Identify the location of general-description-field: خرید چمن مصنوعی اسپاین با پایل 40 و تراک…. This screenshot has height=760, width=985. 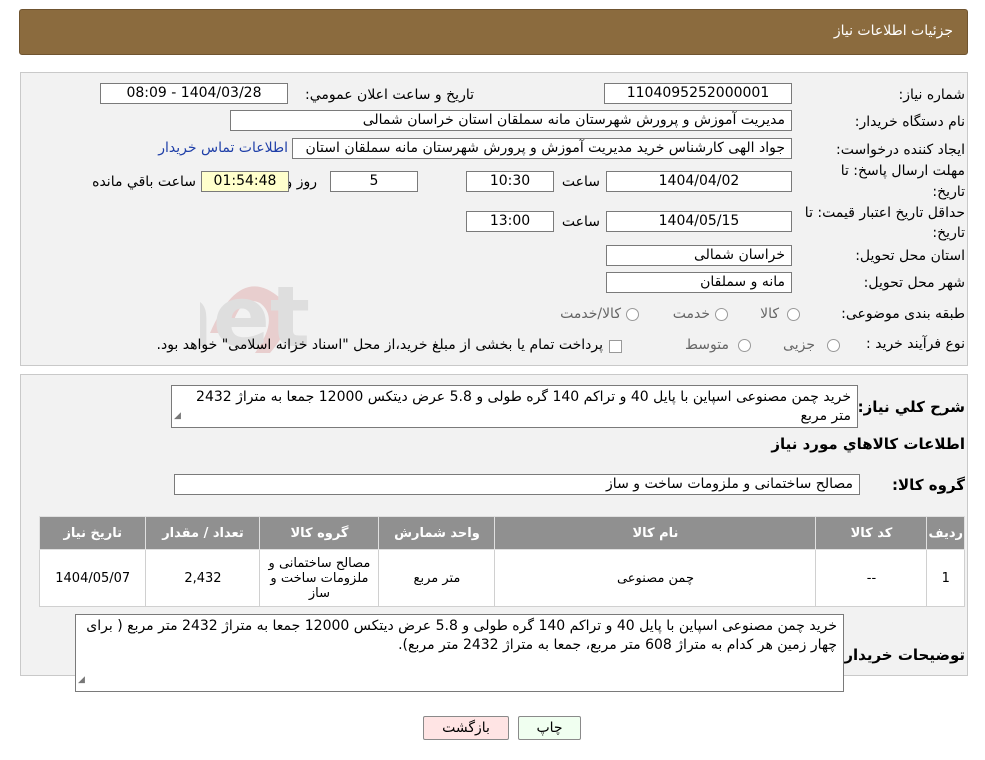
(514, 406).